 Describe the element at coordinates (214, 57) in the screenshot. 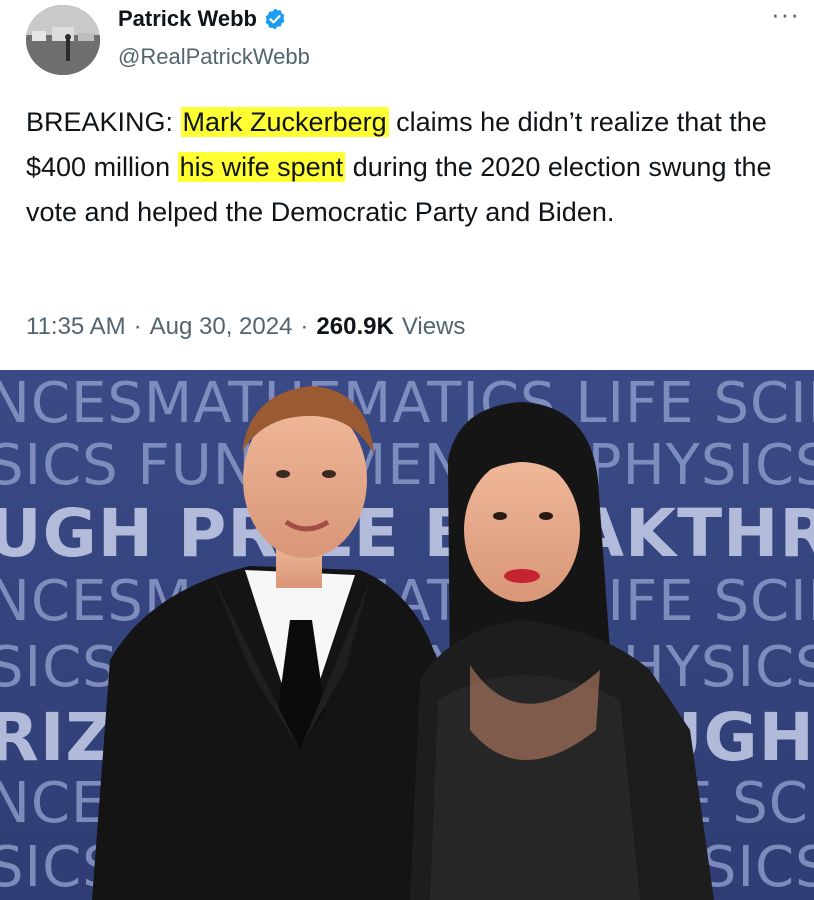

I see `author-handle: @RealPatrickWebb` at that location.